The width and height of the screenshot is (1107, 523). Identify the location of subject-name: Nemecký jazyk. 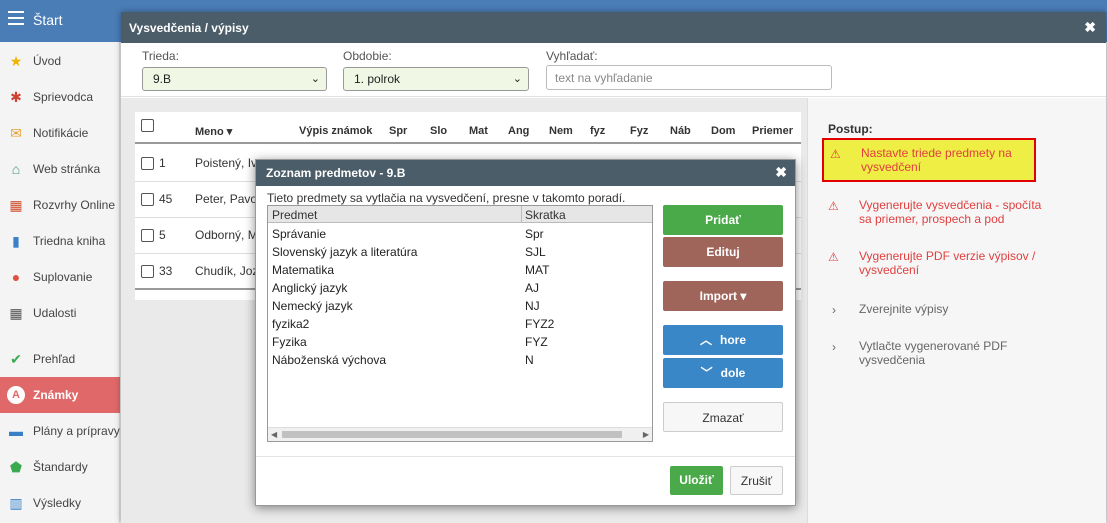
(312, 306).